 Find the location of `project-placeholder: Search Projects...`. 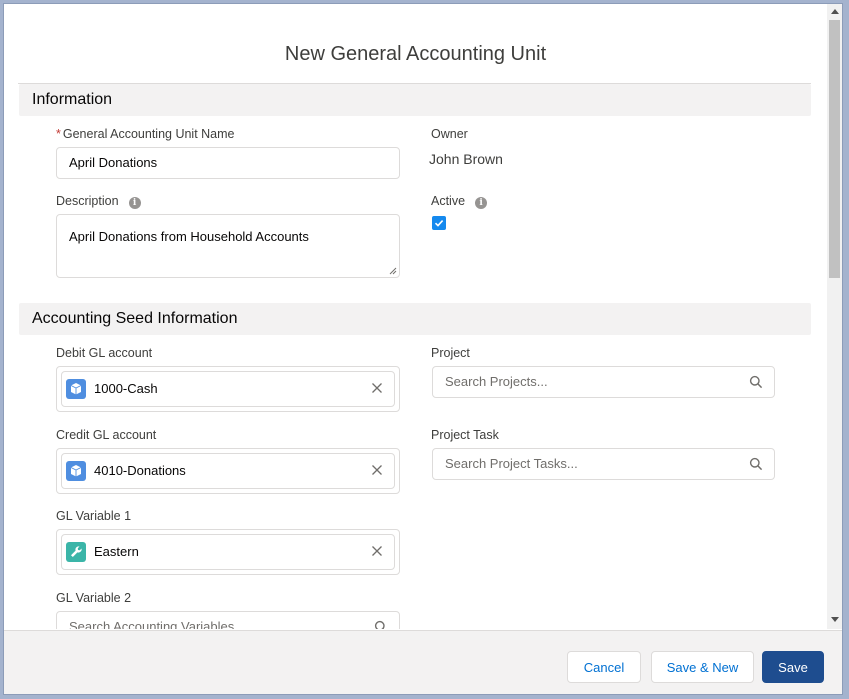

project-placeholder: Search Projects... is located at coordinates (496, 381).